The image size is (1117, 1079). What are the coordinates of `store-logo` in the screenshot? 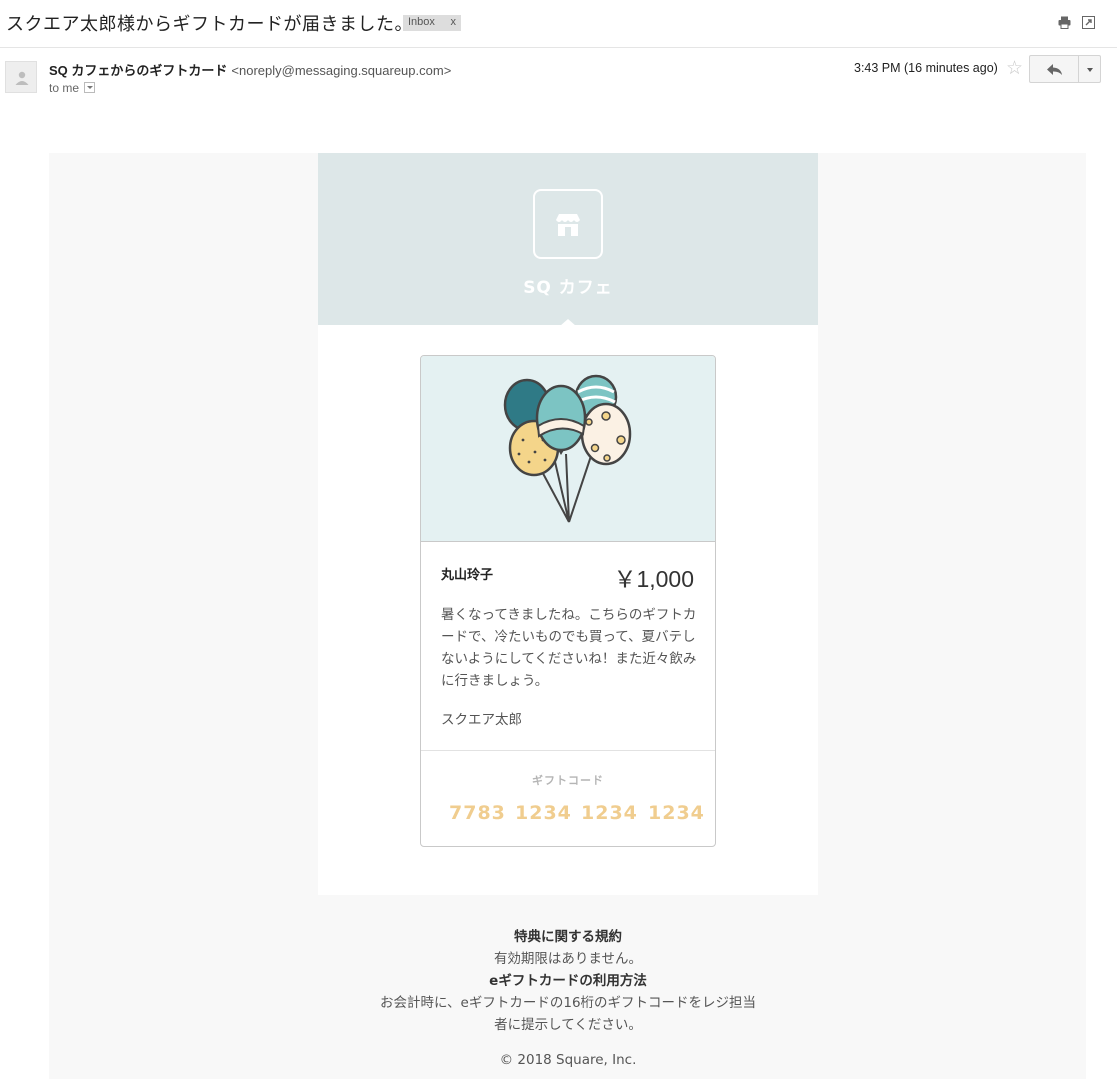 It's located at (568, 224).